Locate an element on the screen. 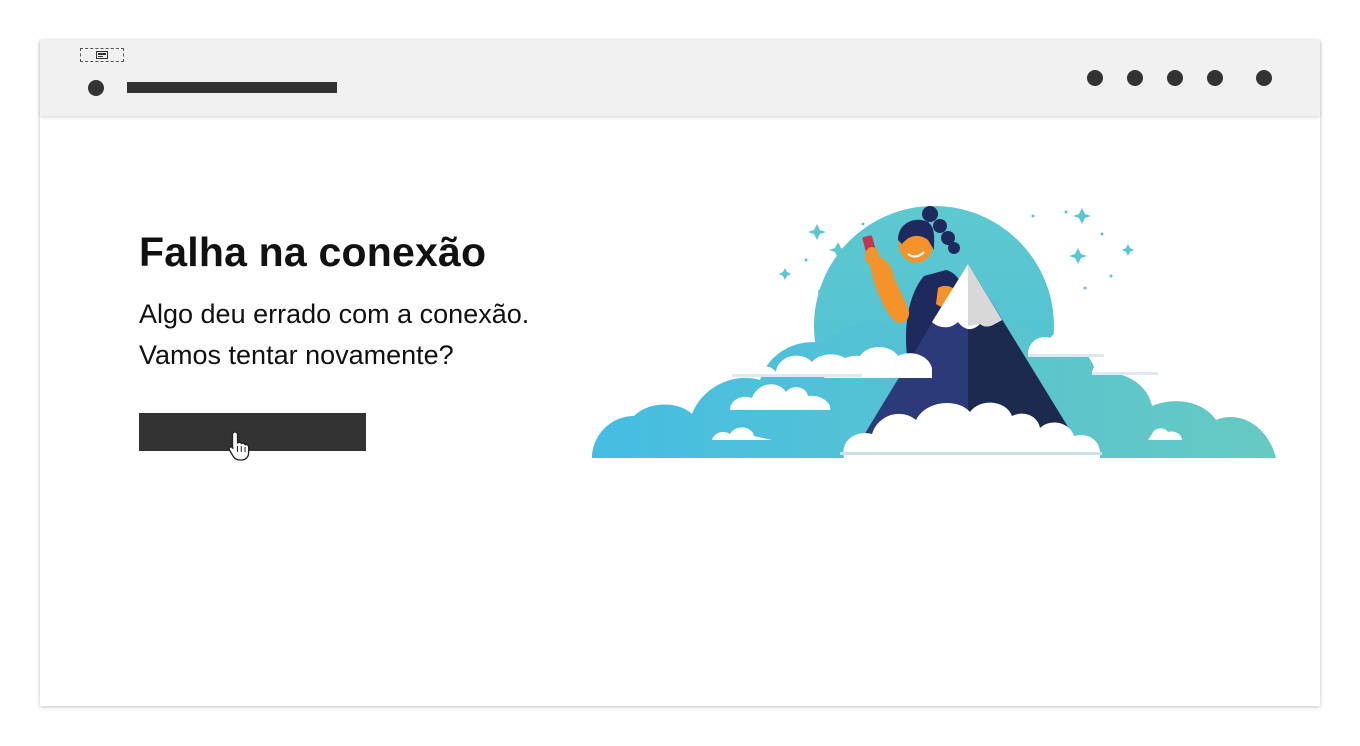 The image size is (1360, 746). hand-pointer-cursor-icon is located at coordinates (239, 446).